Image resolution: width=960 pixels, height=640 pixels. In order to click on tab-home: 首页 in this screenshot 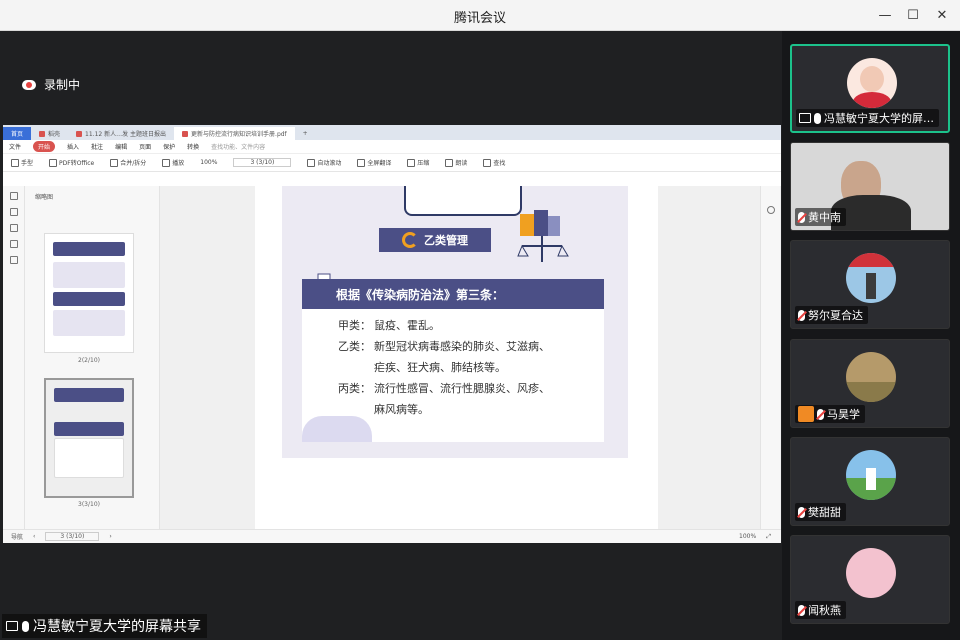, I will do `click(17, 133)`.